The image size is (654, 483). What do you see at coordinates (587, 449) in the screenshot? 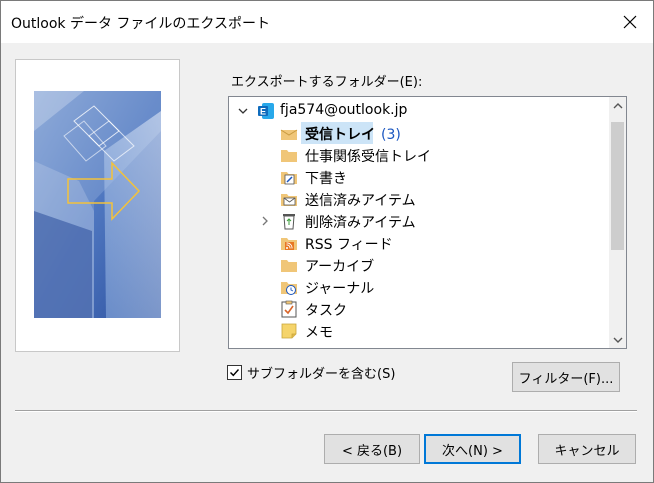
I see `cancel-button: キャンセル` at bounding box center [587, 449].